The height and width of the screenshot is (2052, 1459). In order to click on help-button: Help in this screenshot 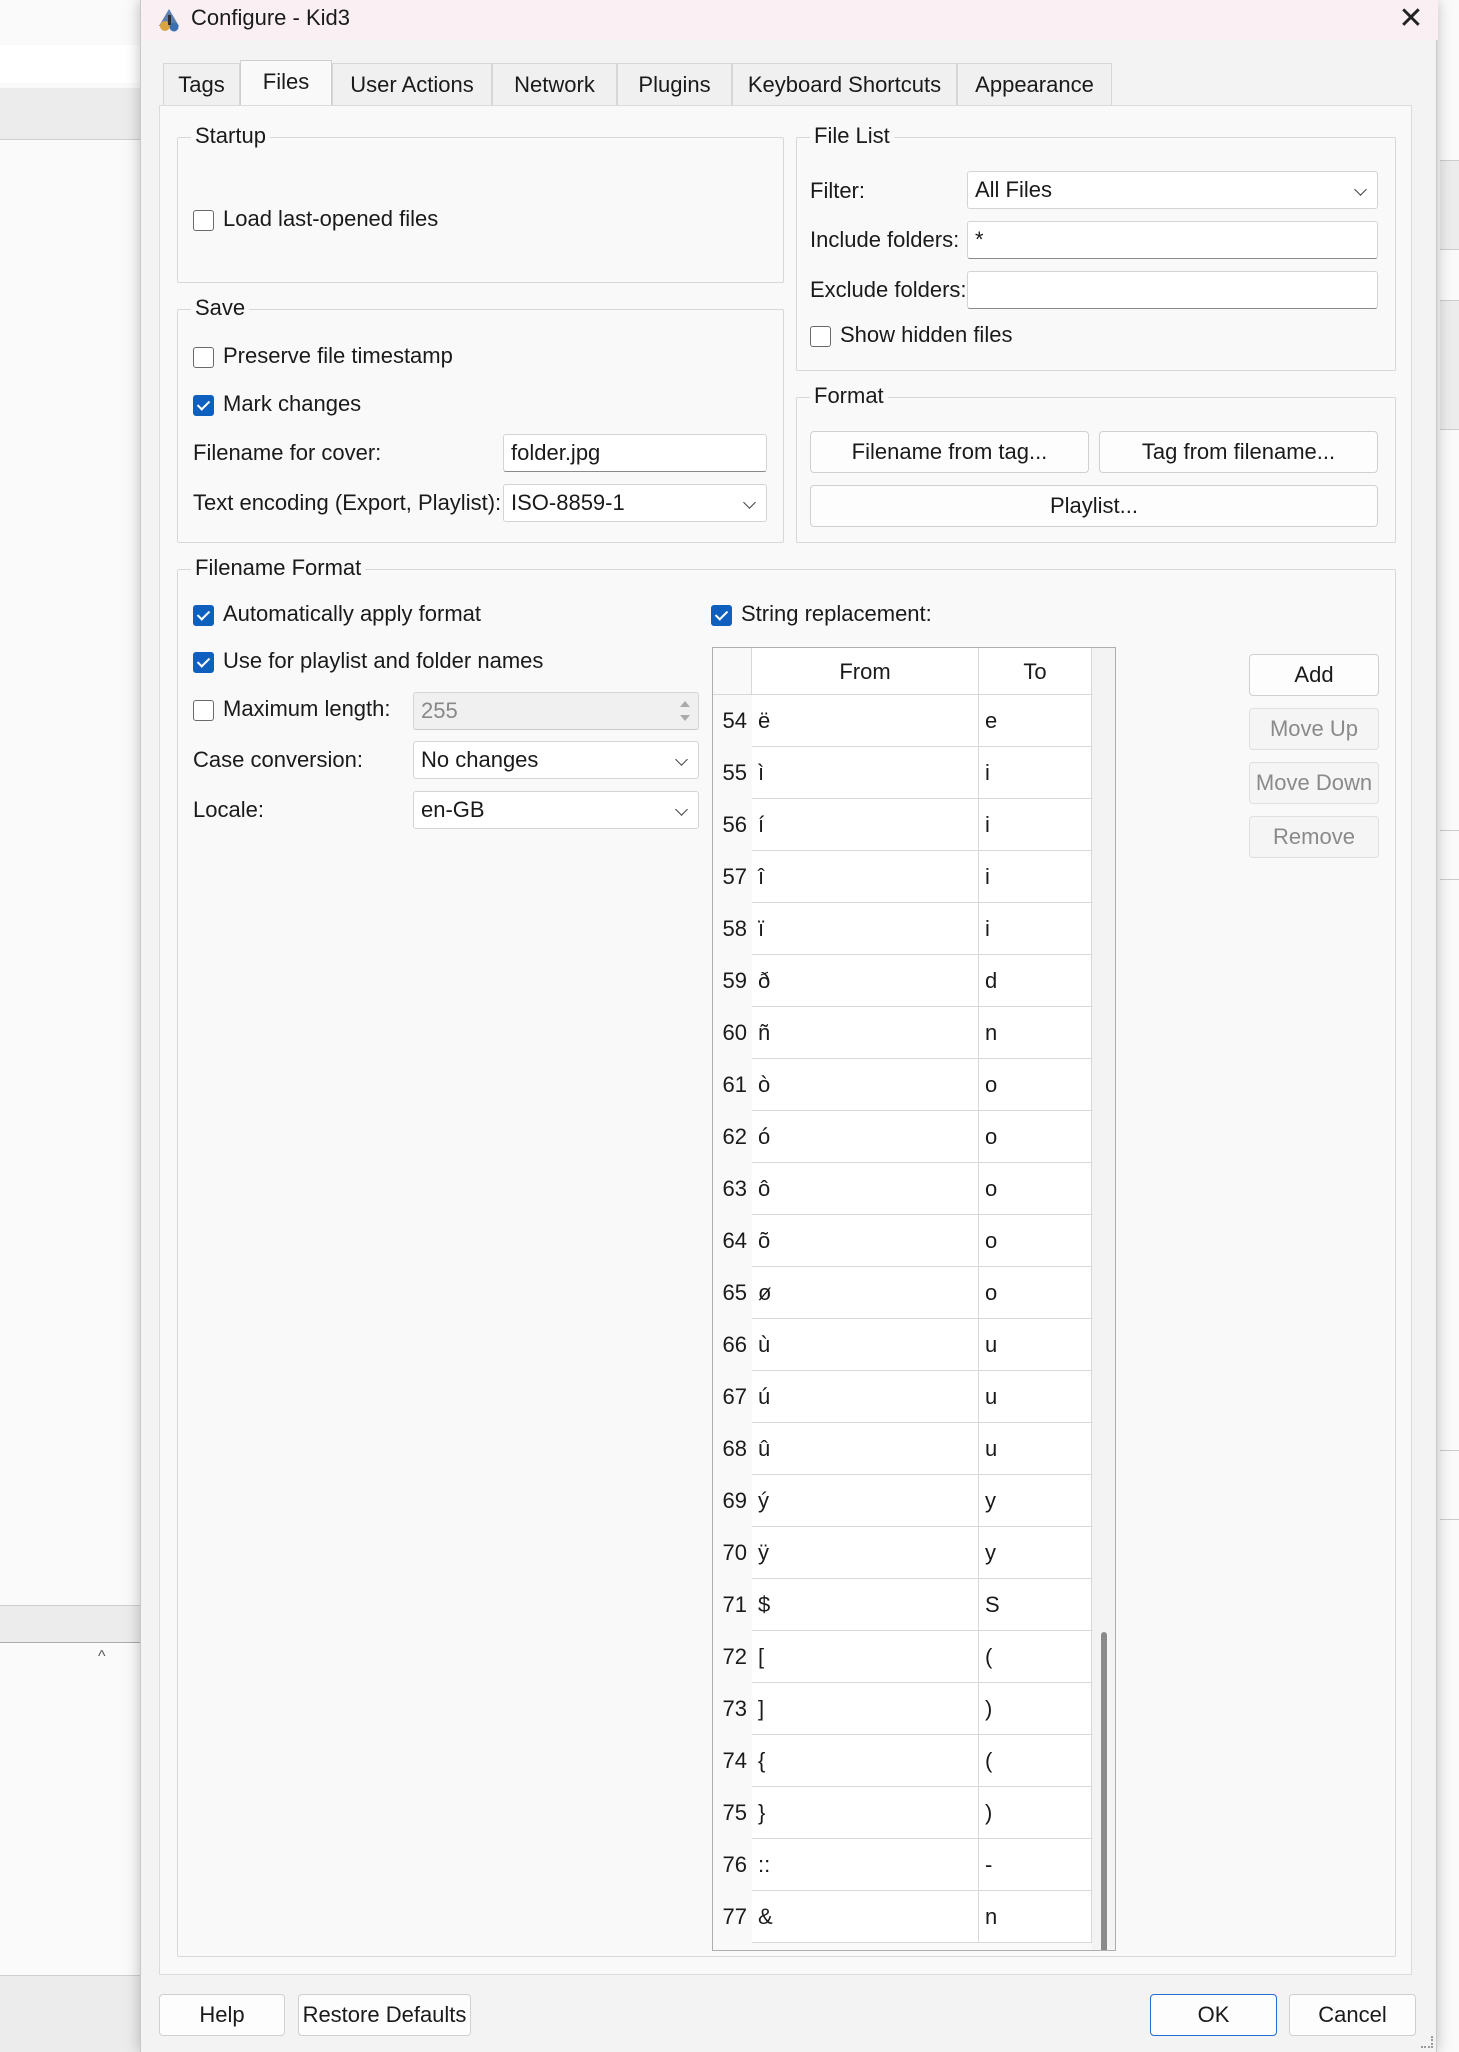, I will do `click(222, 2015)`.